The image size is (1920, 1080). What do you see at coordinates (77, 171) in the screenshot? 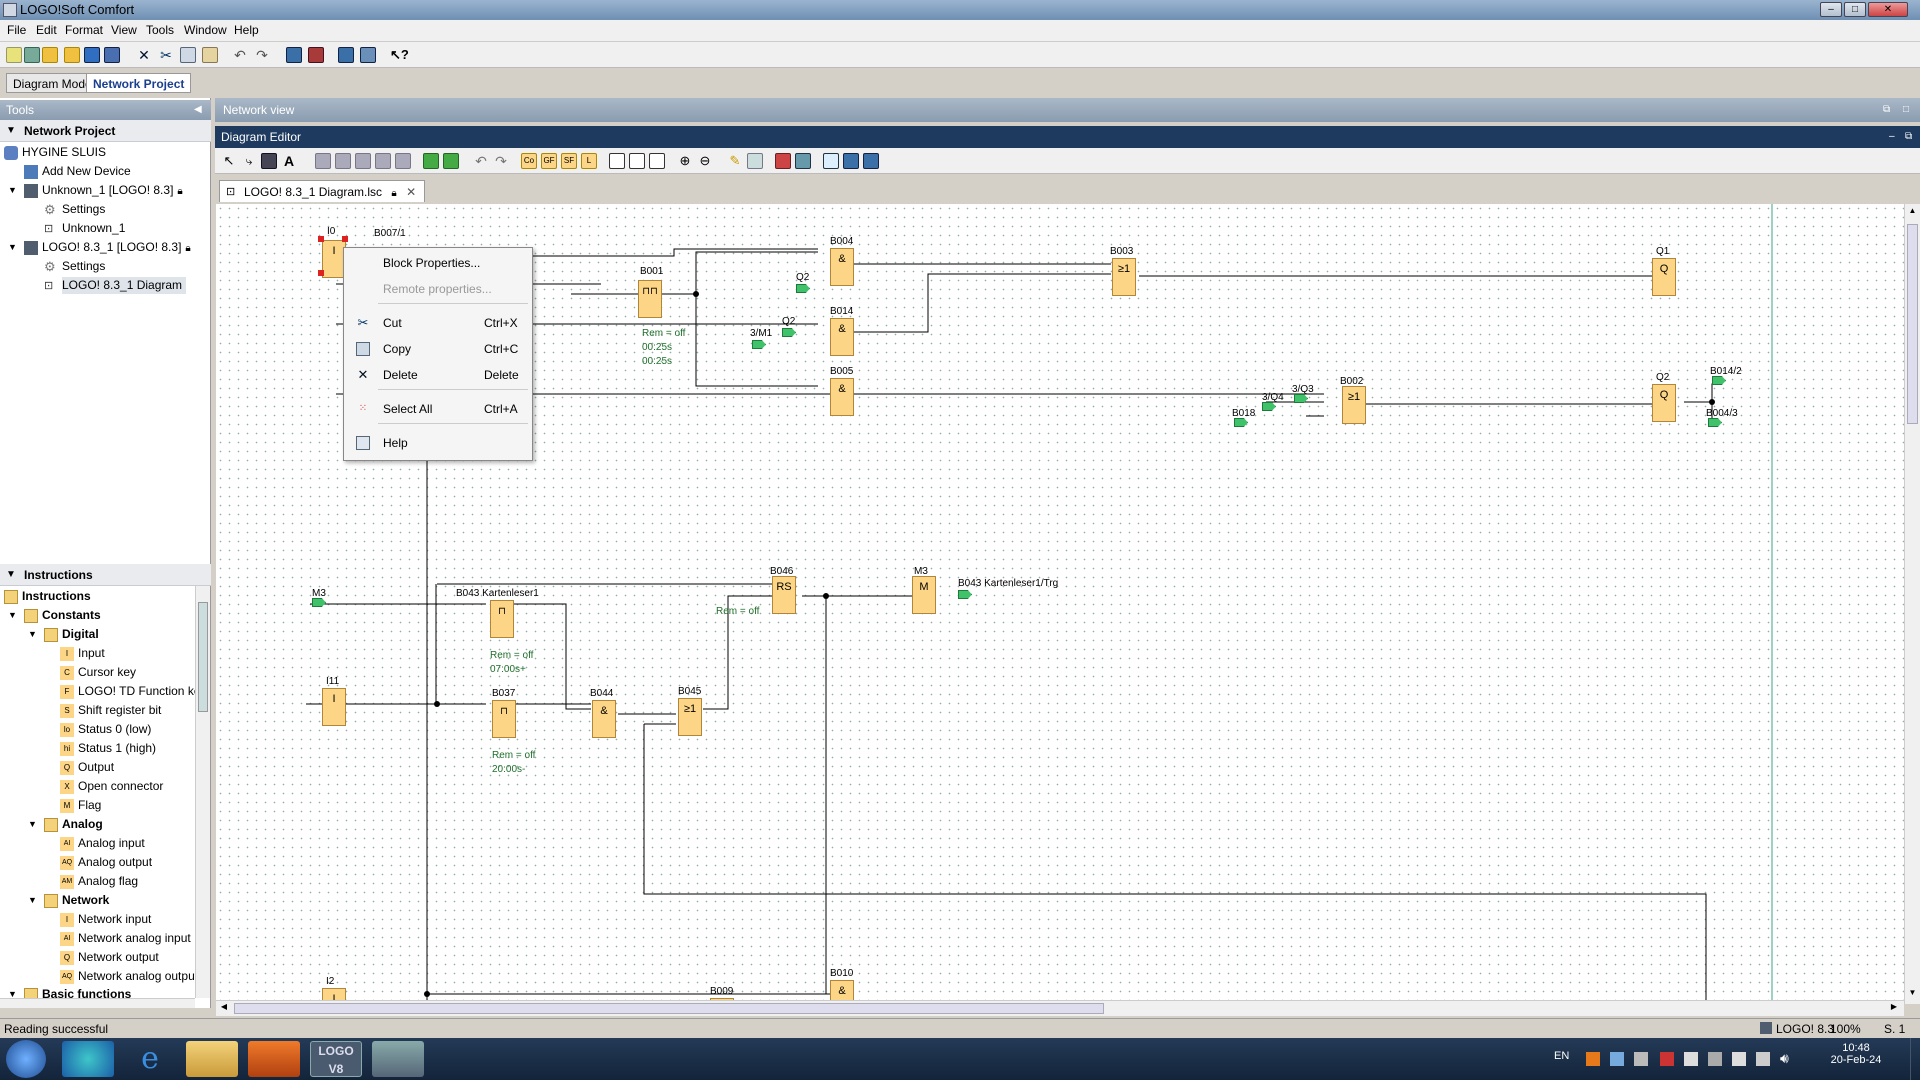
I see `tree-item-add-device: Add New Device` at bounding box center [77, 171].